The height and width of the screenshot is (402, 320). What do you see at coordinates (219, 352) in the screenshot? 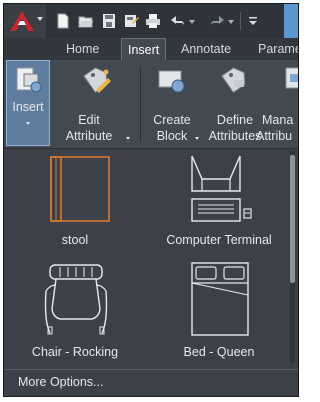
I see `block-item-label: Bed - Queen` at bounding box center [219, 352].